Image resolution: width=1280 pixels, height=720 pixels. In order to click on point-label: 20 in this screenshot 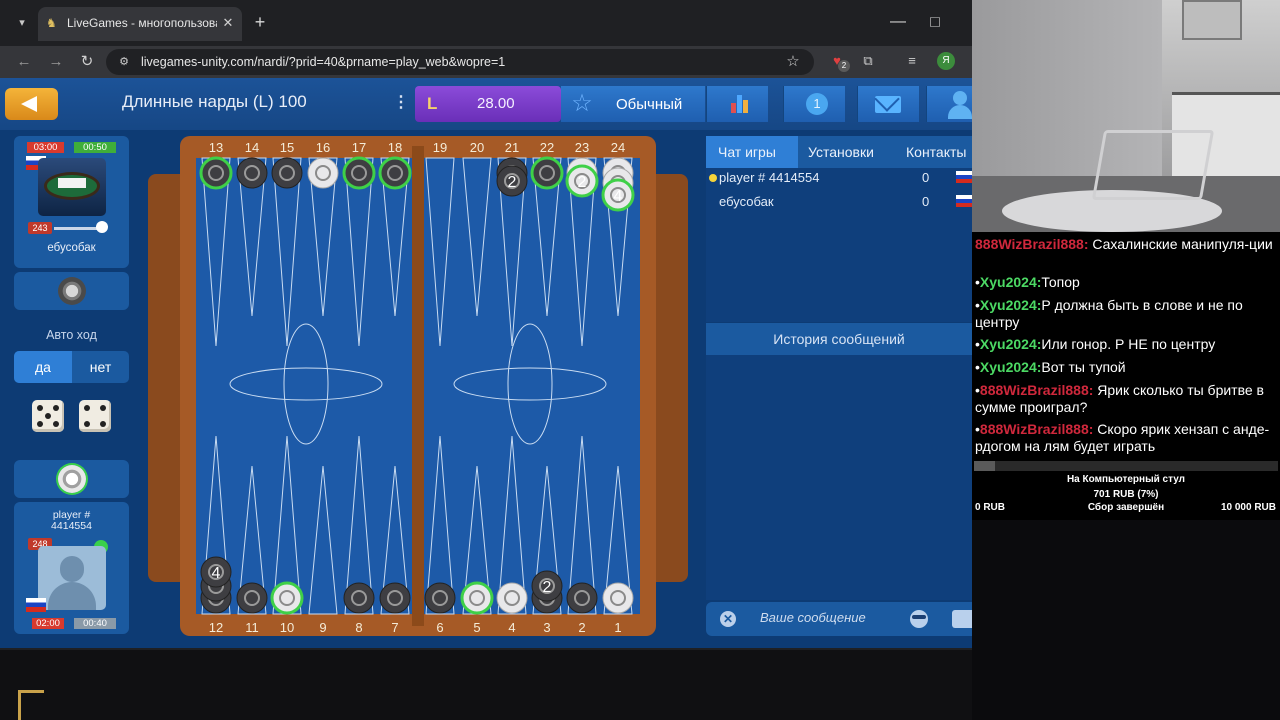, I will do `click(477, 147)`.